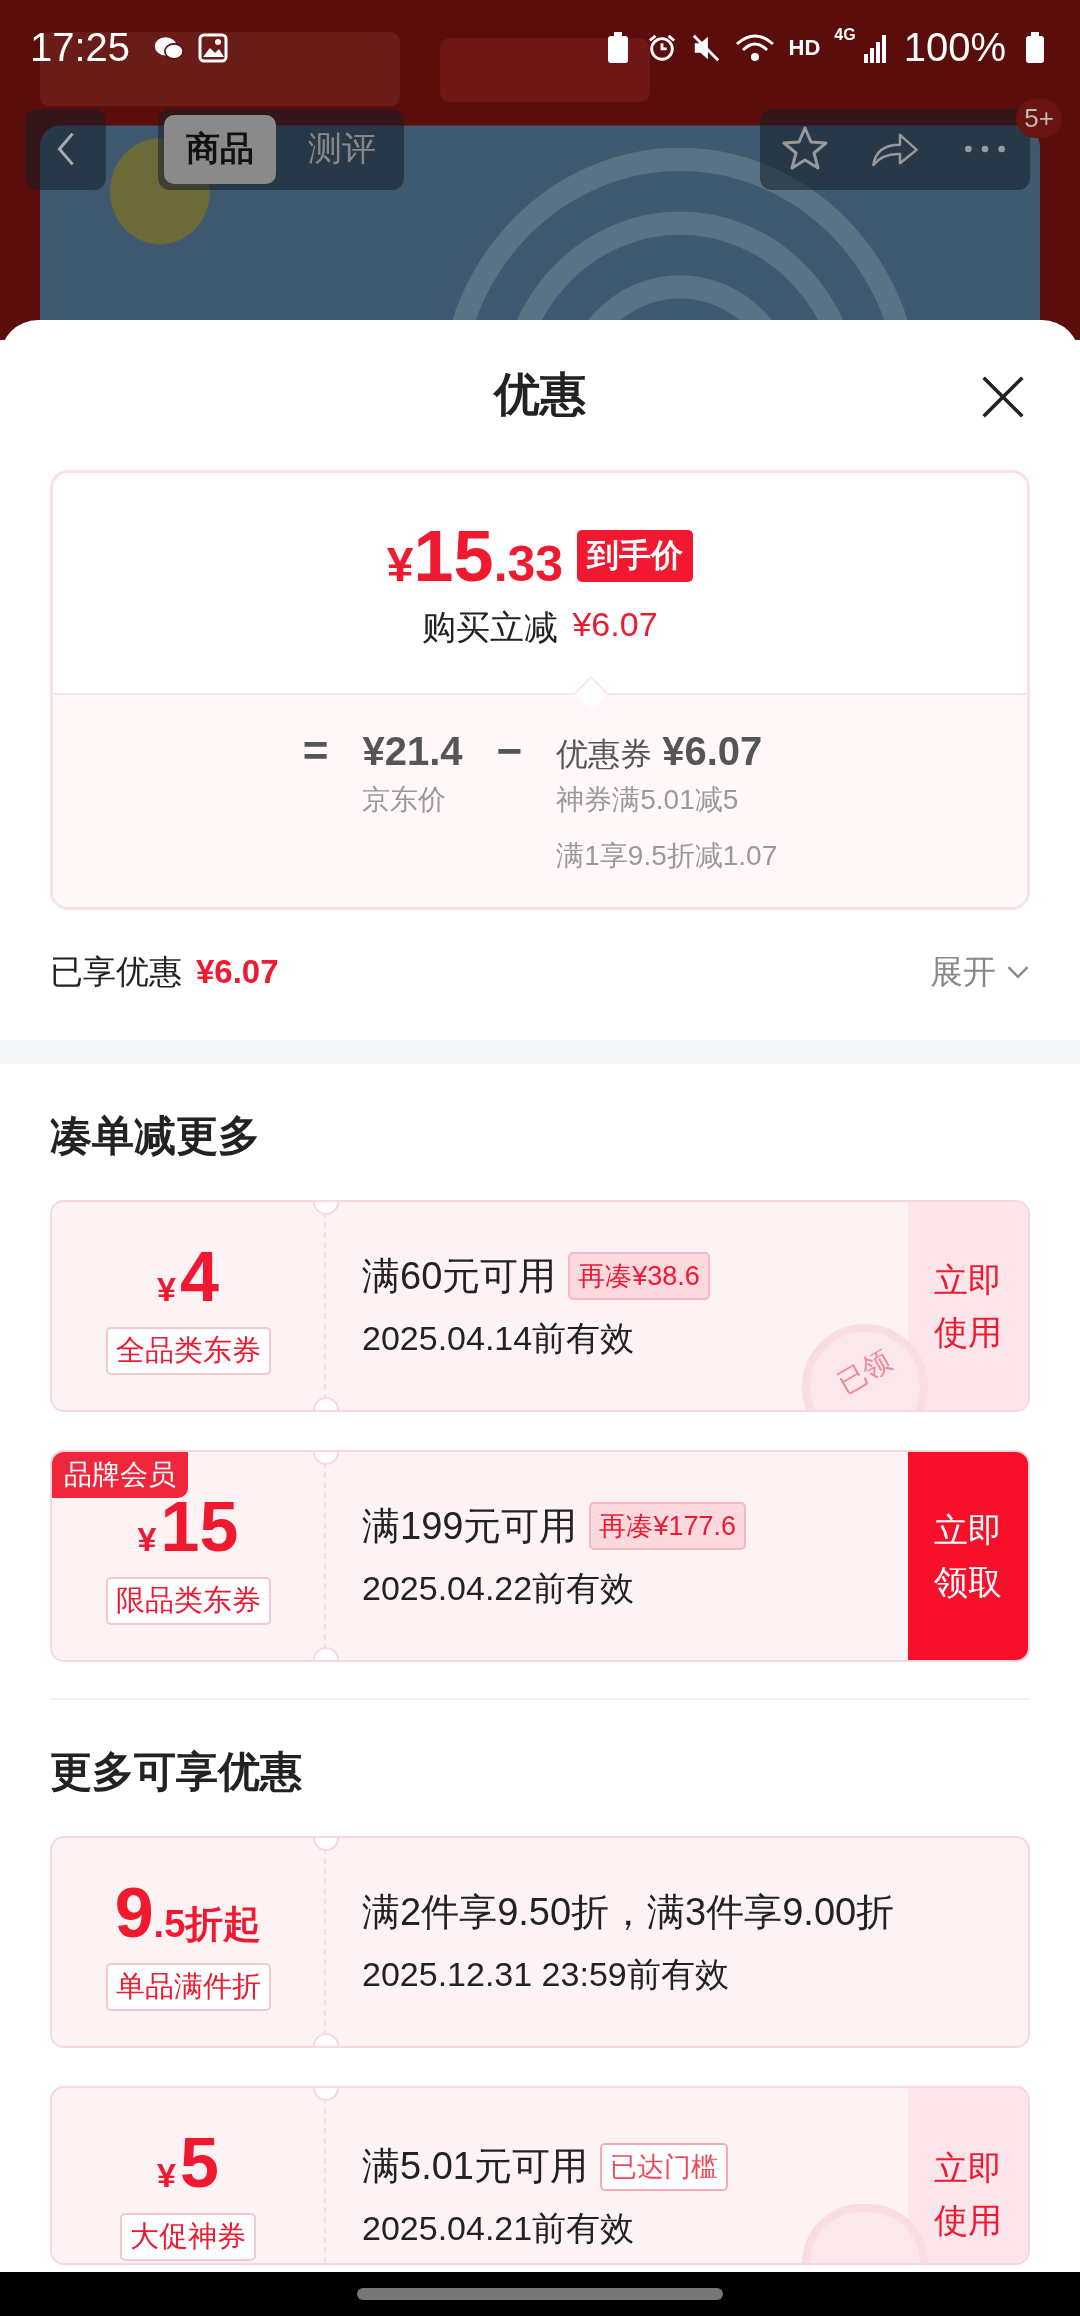 The height and width of the screenshot is (2316, 1080). I want to click on sheet-title: 优惠, so click(540, 394).